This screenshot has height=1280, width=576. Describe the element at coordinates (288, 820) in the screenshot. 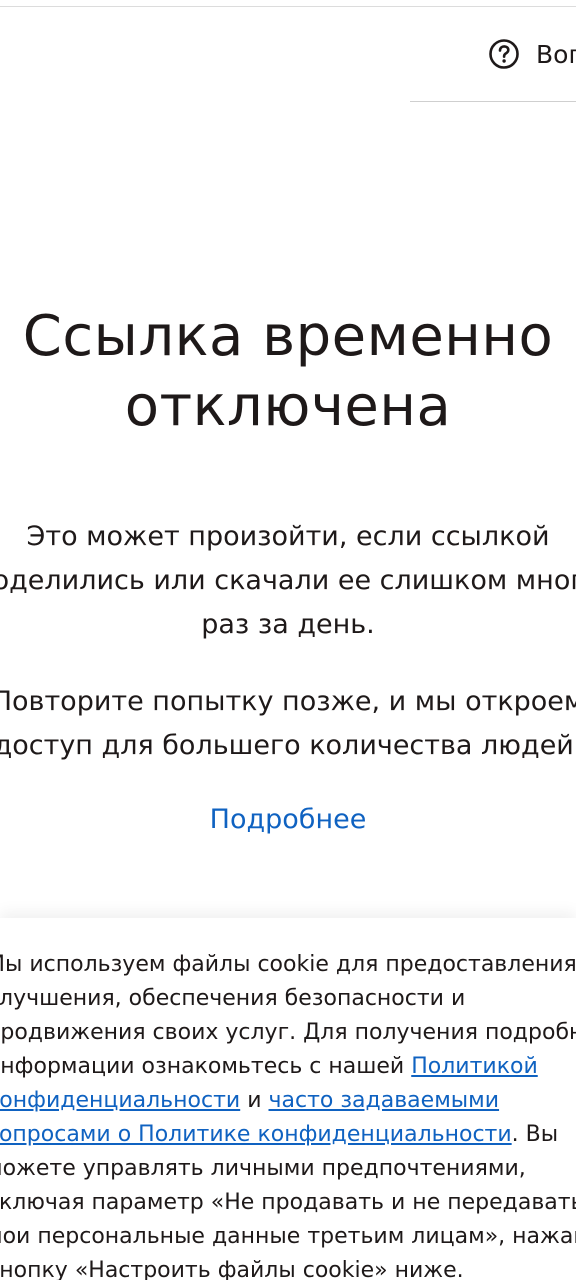

I see `learn-more-link: Подробнее` at that location.